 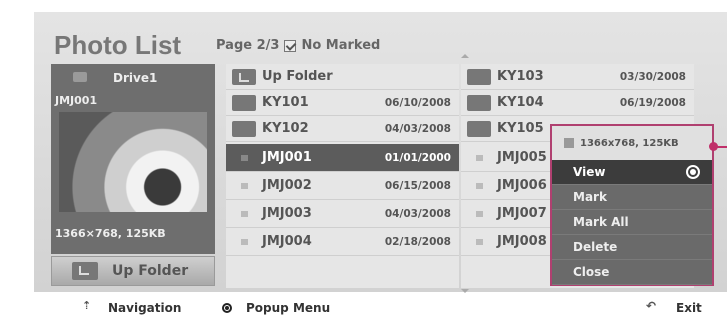 What do you see at coordinates (287, 157) in the screenshot?
I see `file-name: JMJ001` at bounding box center [287, 157].